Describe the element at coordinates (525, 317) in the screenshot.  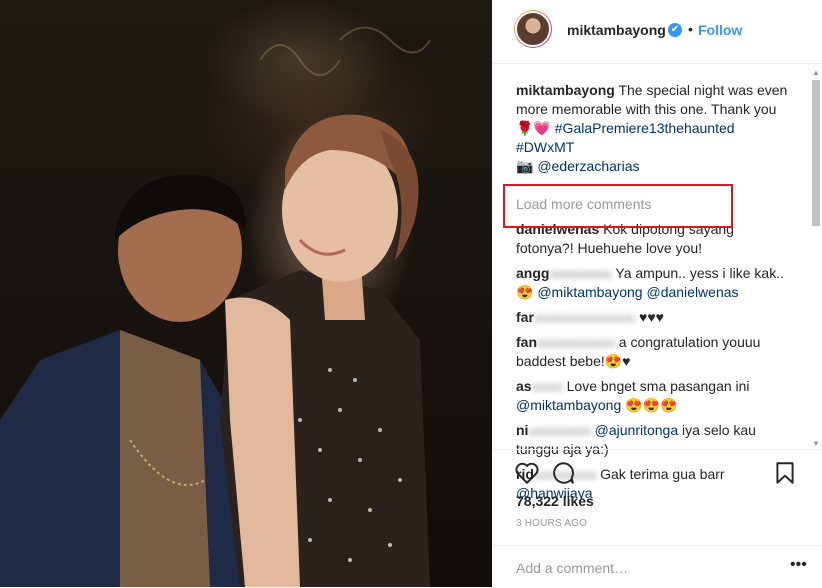
I see `comment-username: far` at that location.